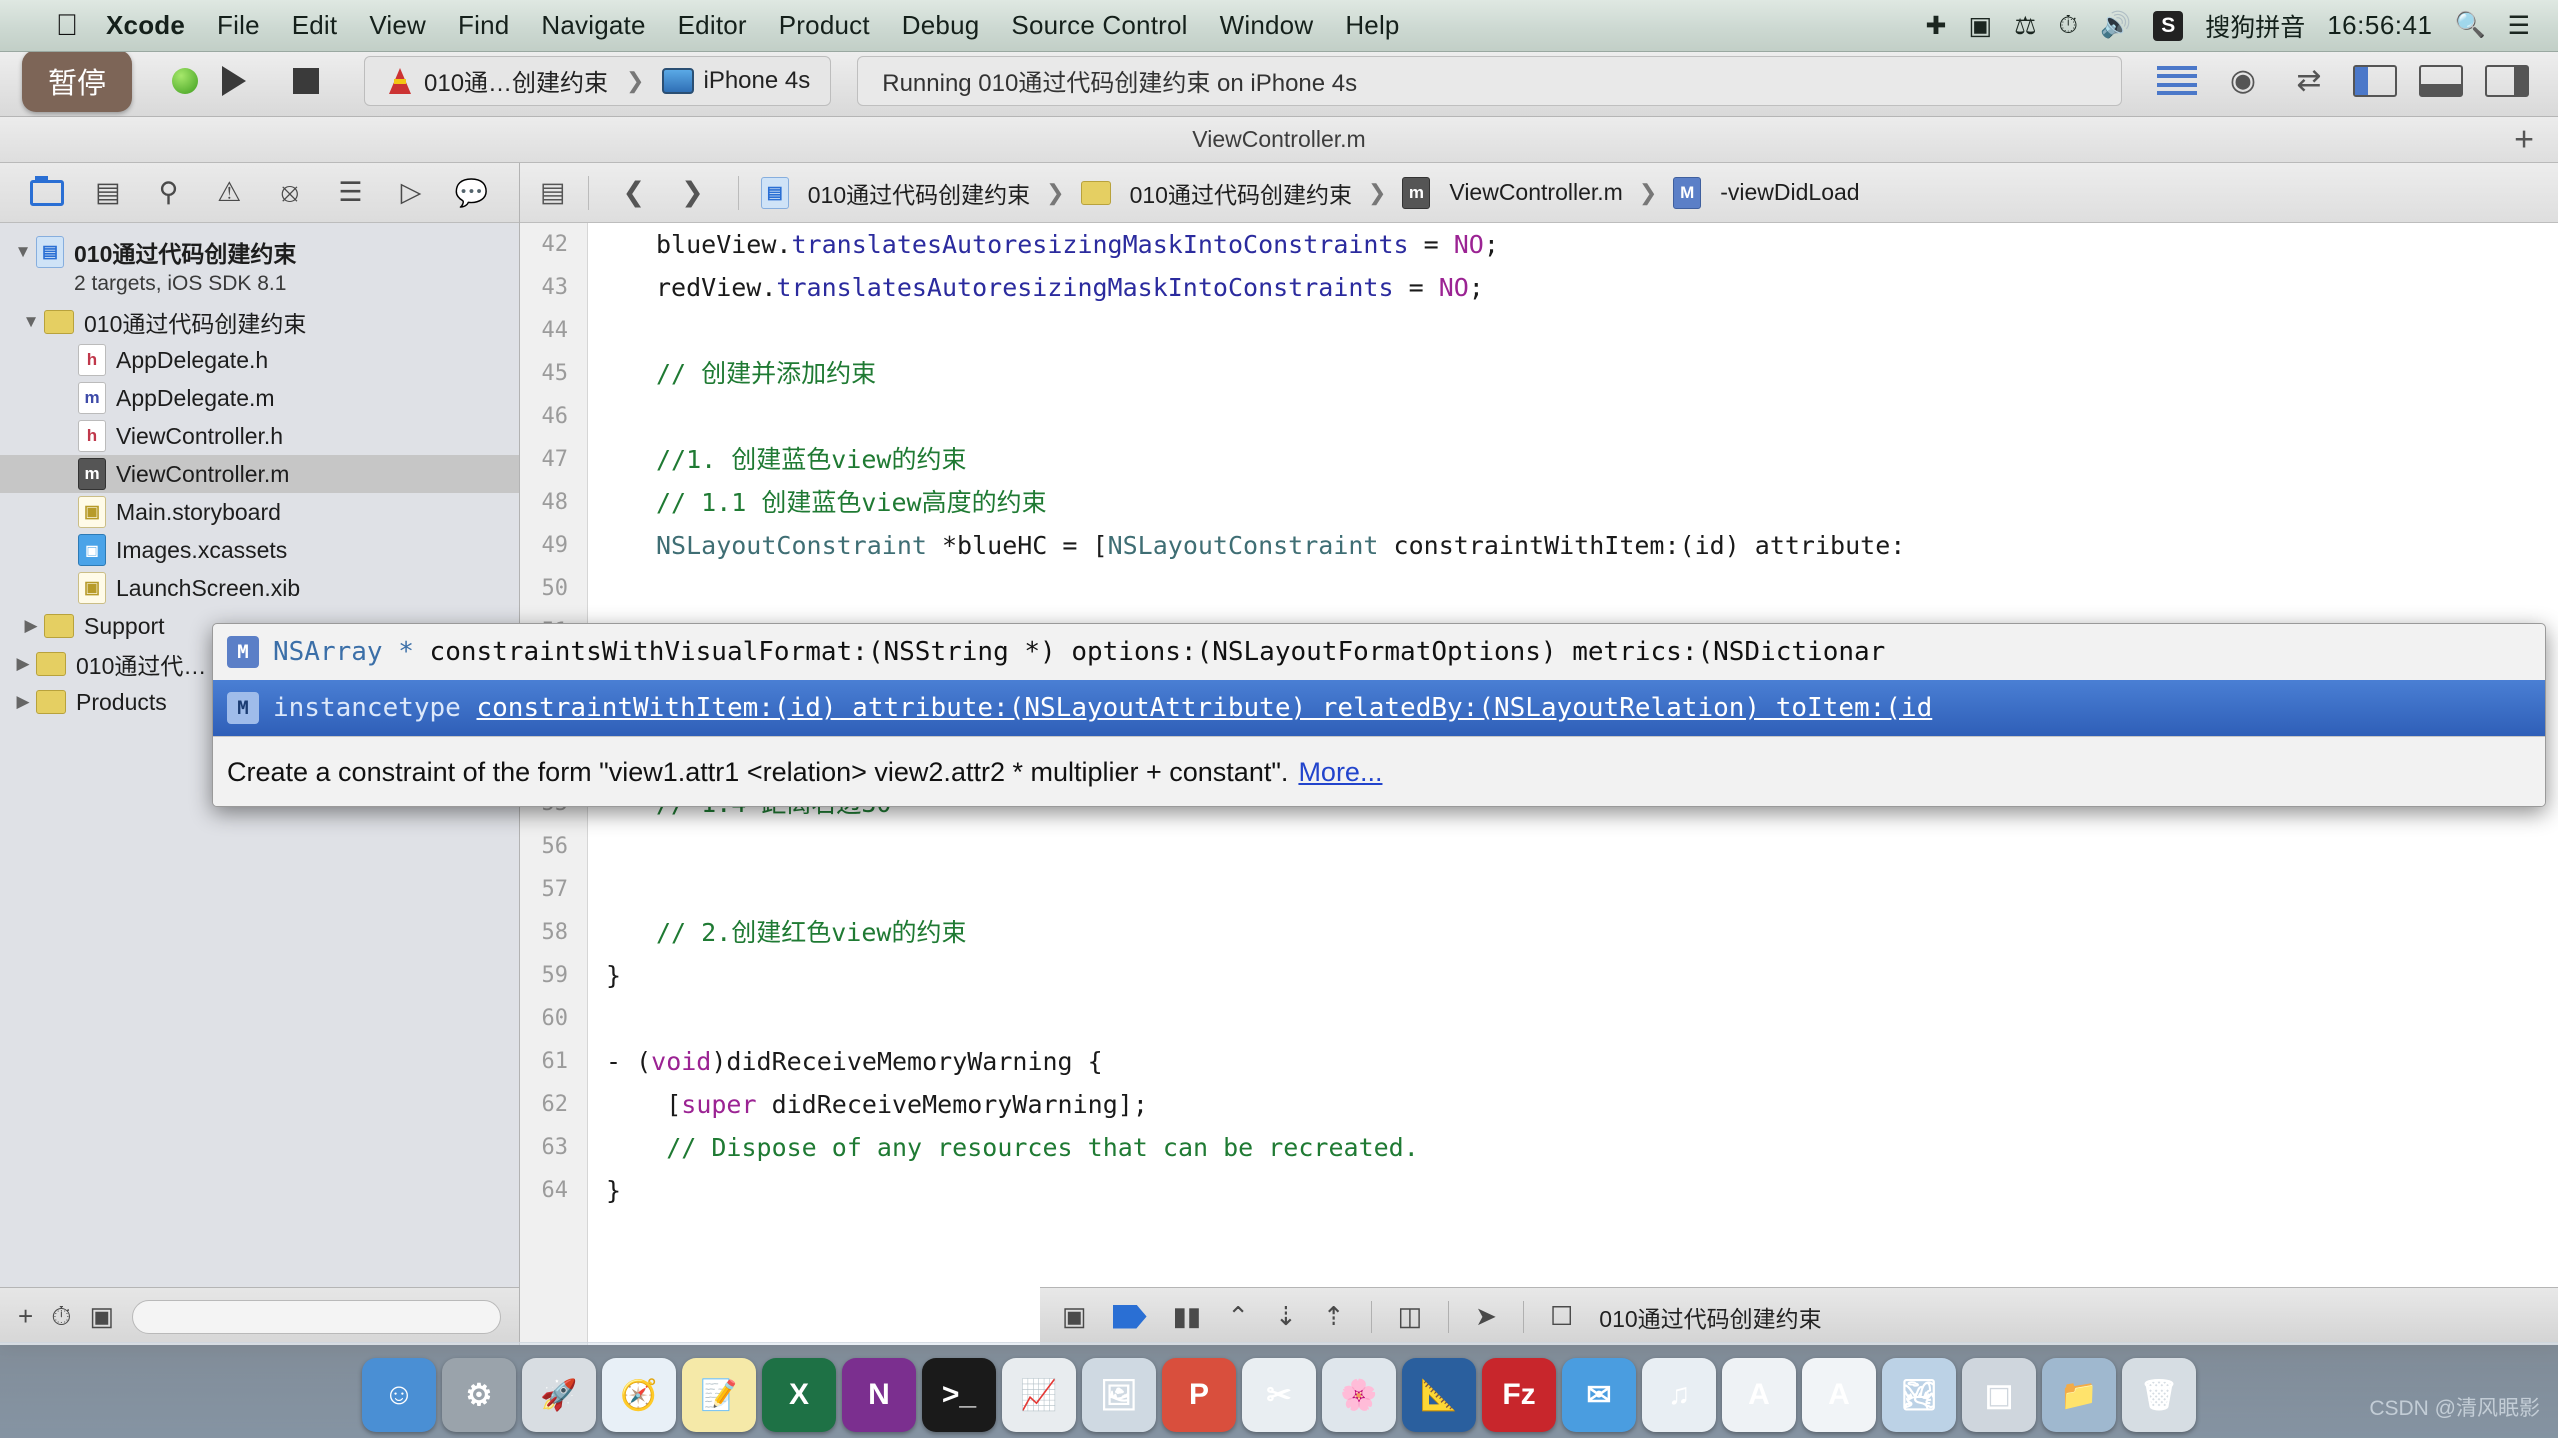  Describe the element at coordinates (168, 193) in the screenshot. I see `search-navigator-icon: ⚲` at that location.